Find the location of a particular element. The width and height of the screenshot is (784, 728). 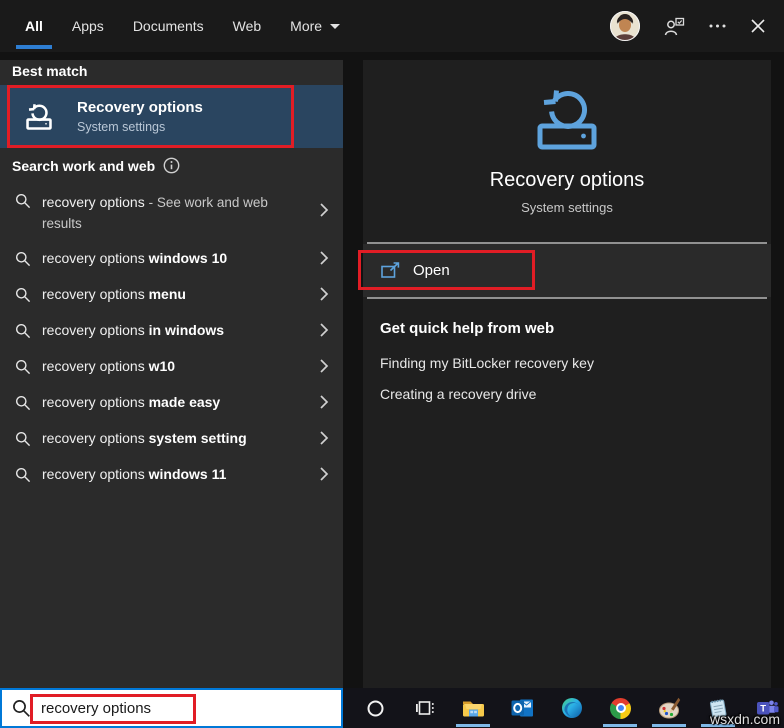

taskbar-chrome-icon is located at coordinates (620, 708).